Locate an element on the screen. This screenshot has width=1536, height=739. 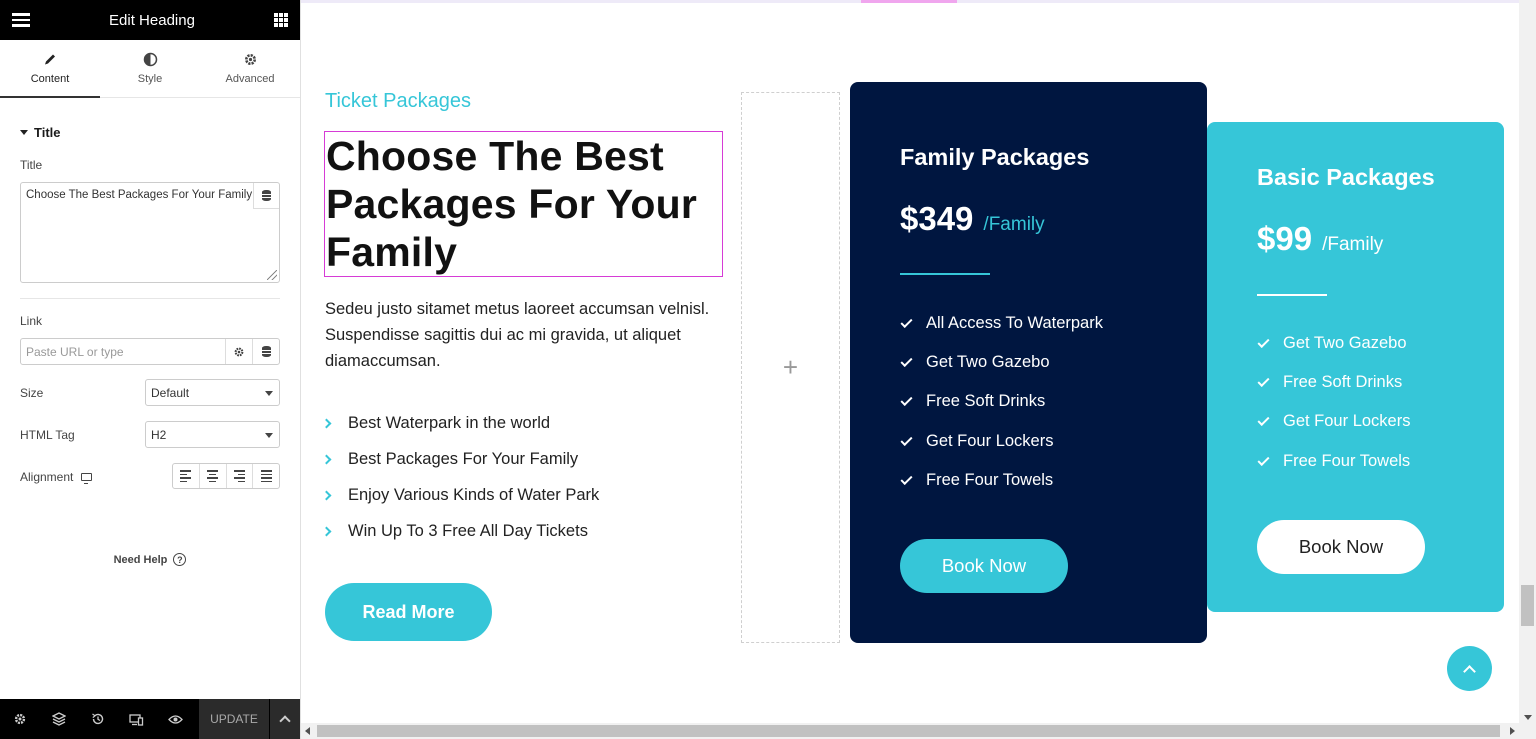
main-heading: Choose The Best Packages For Your Family is located at coordinates (511, 204).